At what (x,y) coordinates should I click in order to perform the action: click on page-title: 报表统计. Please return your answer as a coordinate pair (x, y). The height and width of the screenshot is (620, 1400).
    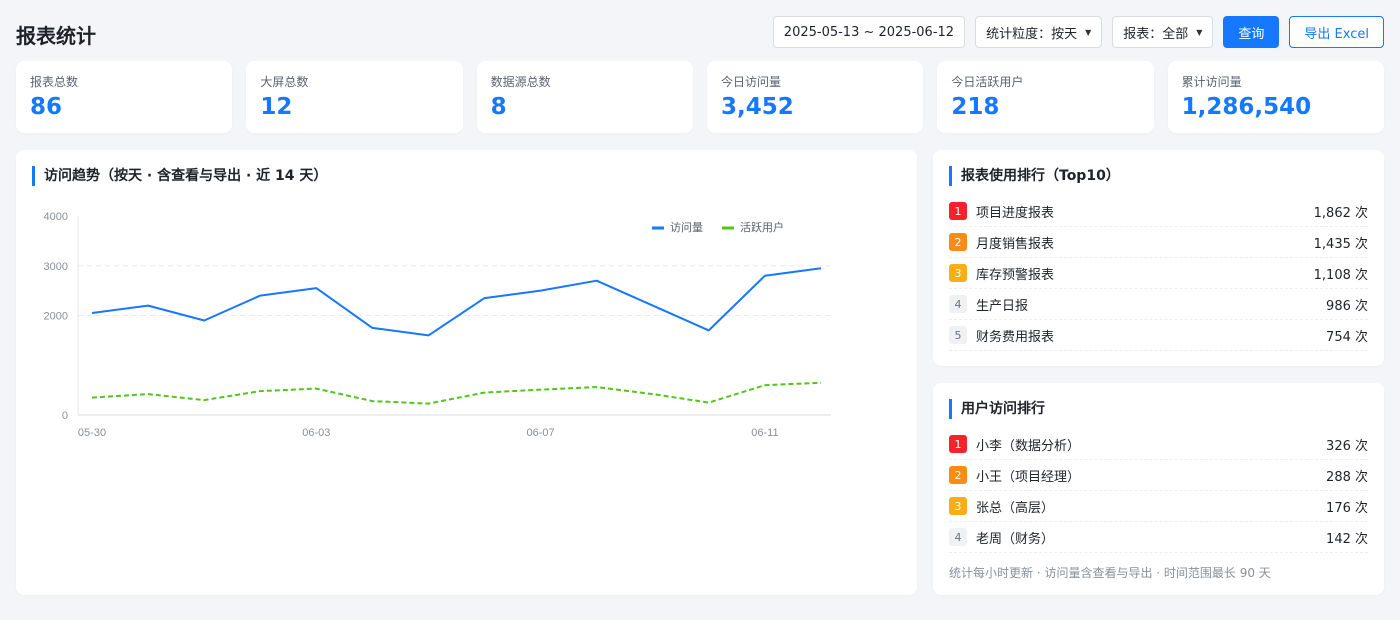
    Looking at the image, I should click on (56, 36).